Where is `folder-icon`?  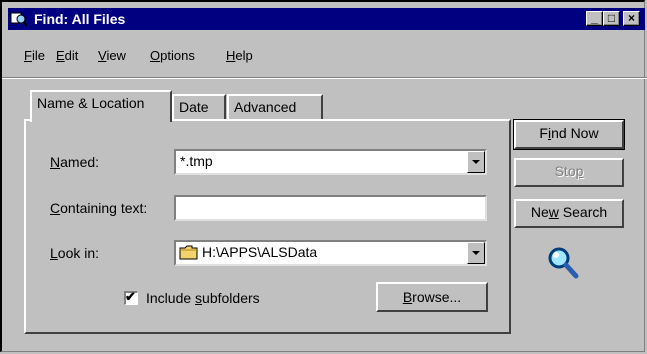
folder-icon is located at coordinates (188, 254).